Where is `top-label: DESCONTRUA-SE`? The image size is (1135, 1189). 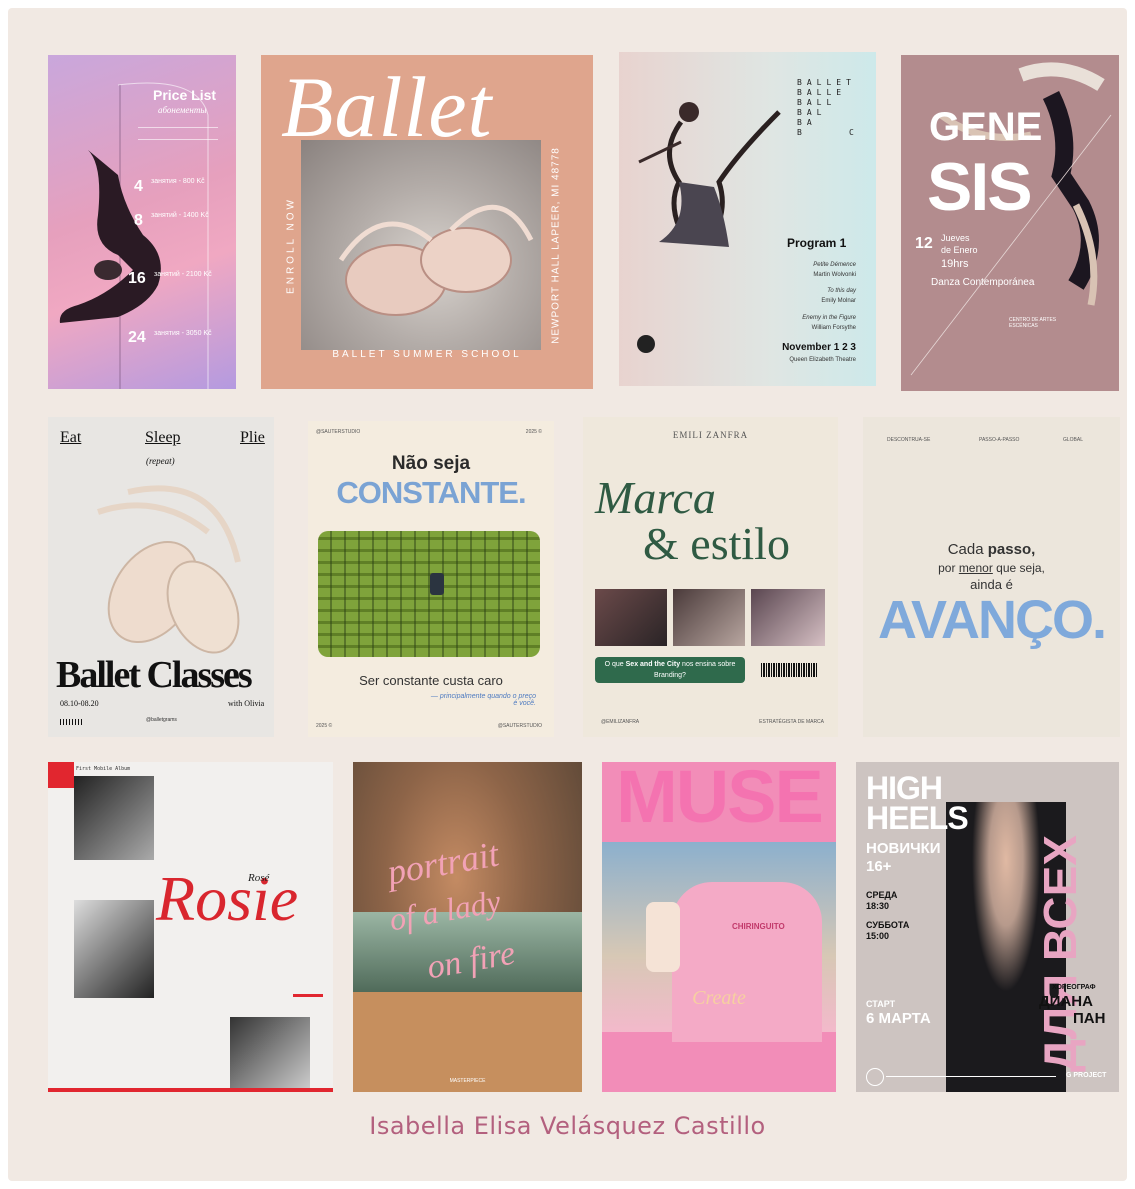
top-label: DESCONTRUA-SE is located at coordinates (909, 440).